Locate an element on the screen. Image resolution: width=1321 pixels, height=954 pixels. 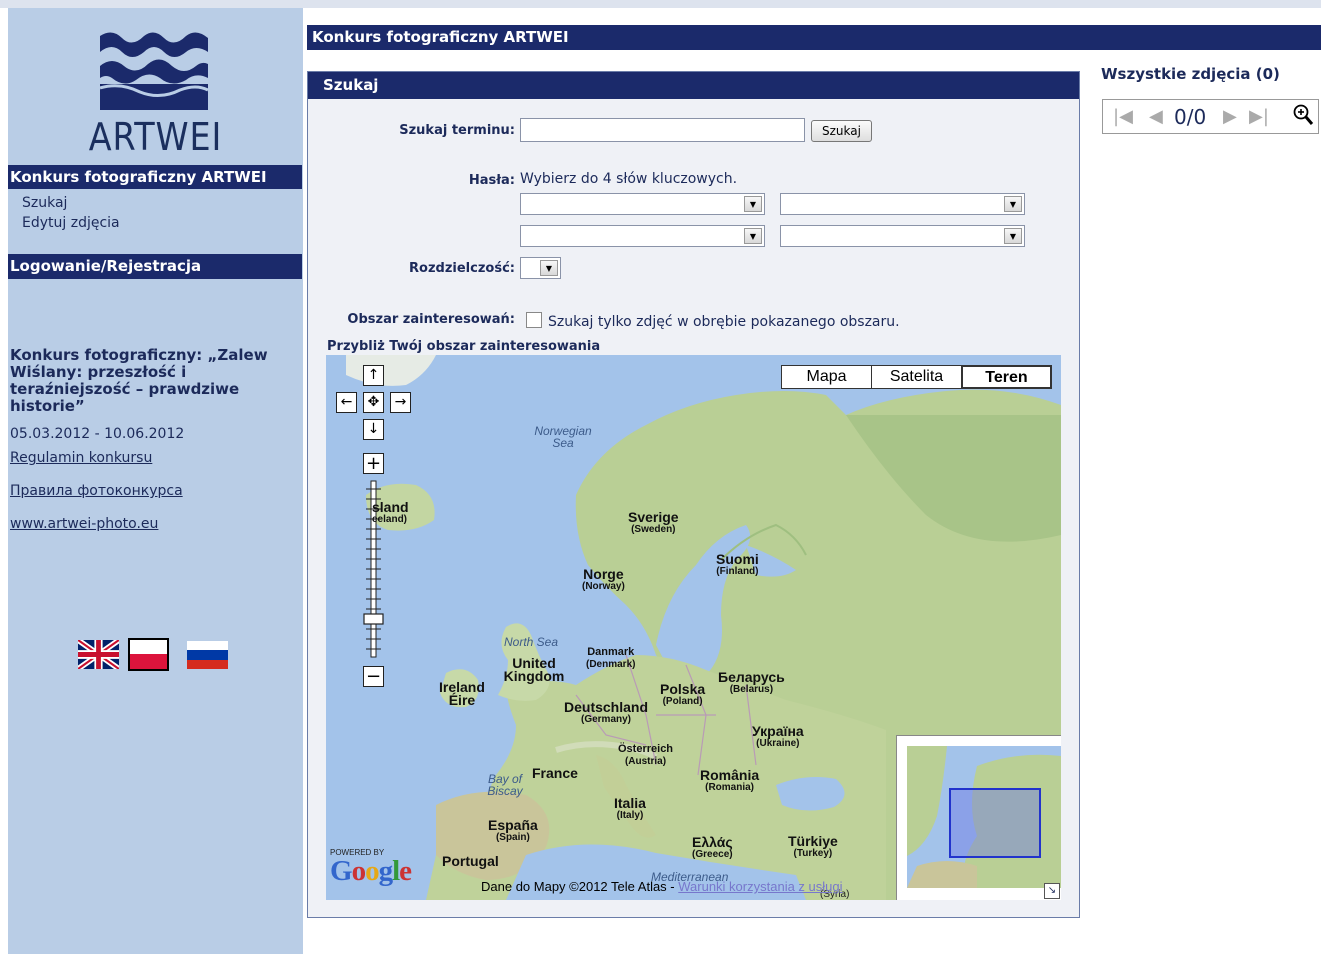
pl-flag-icon is located at coordinates (148, 654).